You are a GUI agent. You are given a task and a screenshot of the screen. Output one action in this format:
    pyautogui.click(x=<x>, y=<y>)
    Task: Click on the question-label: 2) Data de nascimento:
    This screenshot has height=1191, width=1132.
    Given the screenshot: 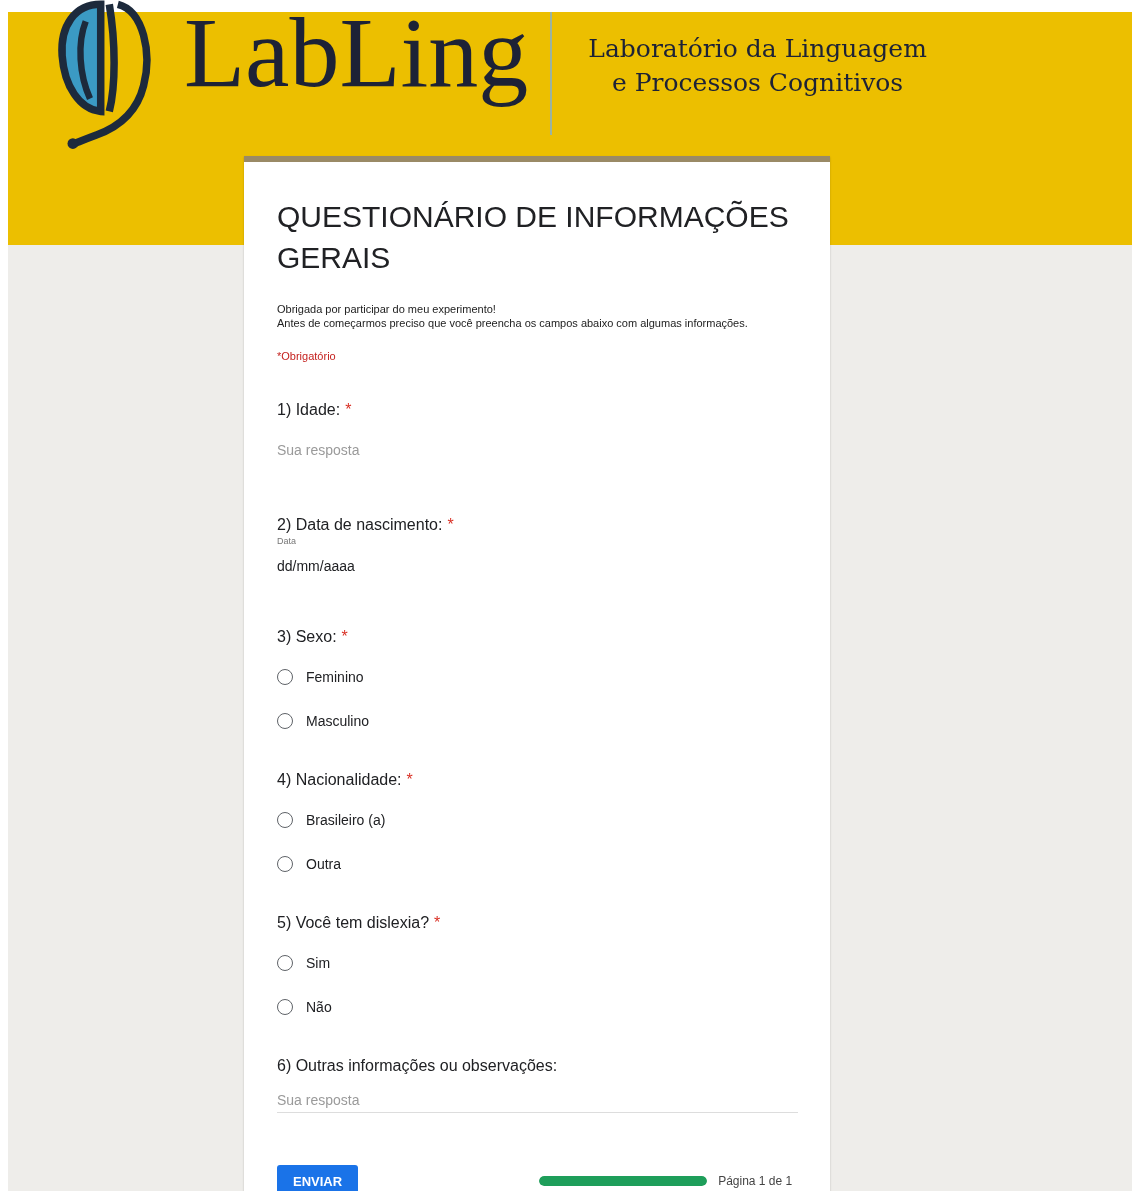 What is the action you would take?
    pyautogui.click(x=360, y=525)
    